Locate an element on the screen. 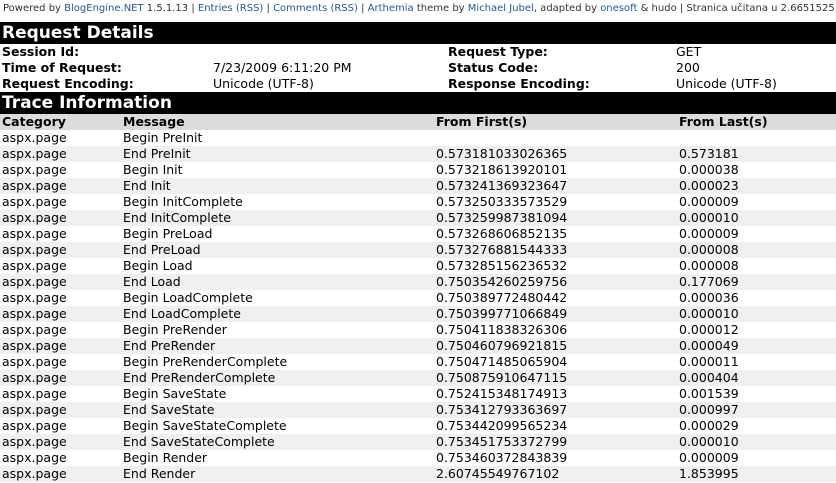 Image resolution: width=836 pixels, height=483 pixels. theme-link: Arthemia is located at coordinates (391, 8).